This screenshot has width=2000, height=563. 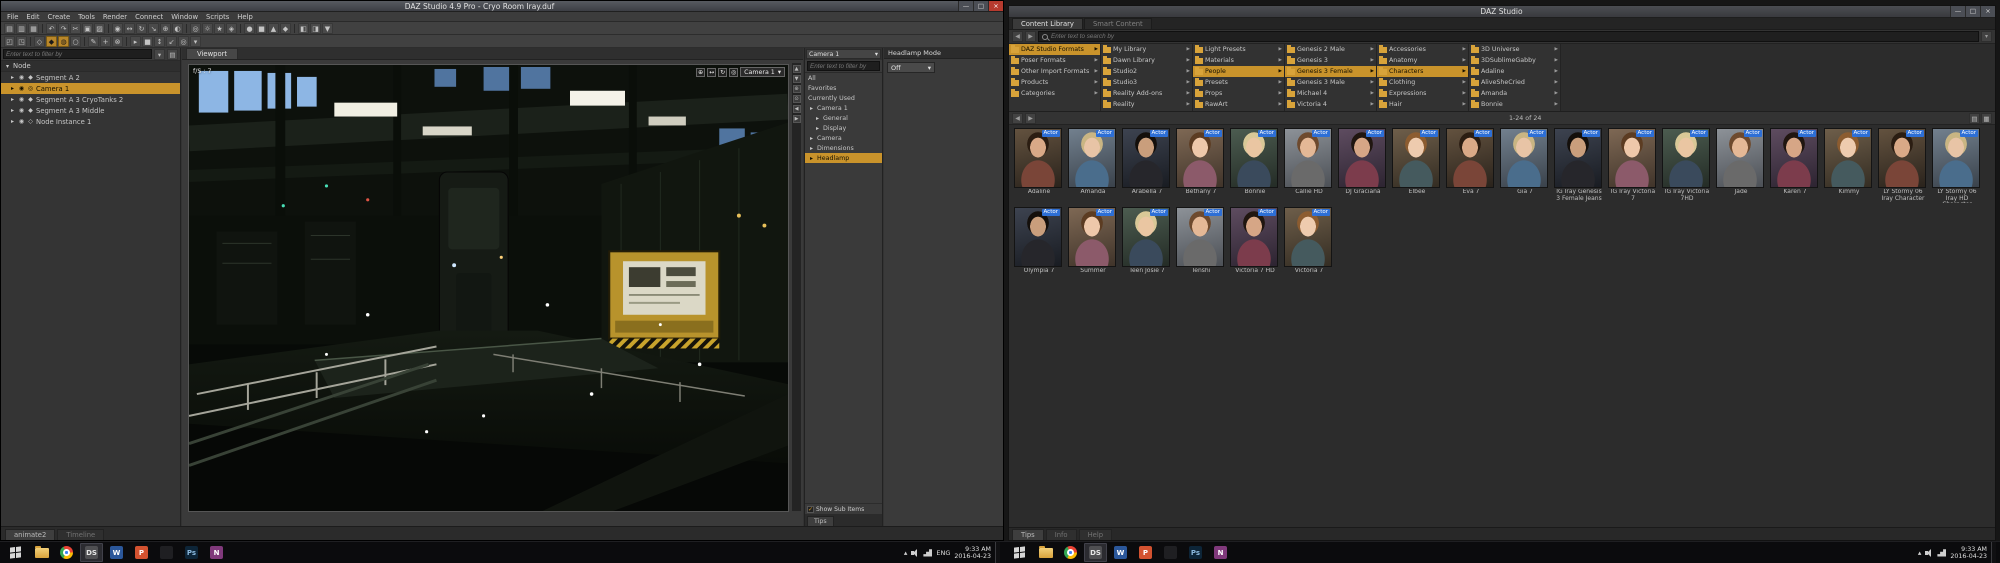 I want to click on taskbar-onenote: N, so click(x=1220, y=552).